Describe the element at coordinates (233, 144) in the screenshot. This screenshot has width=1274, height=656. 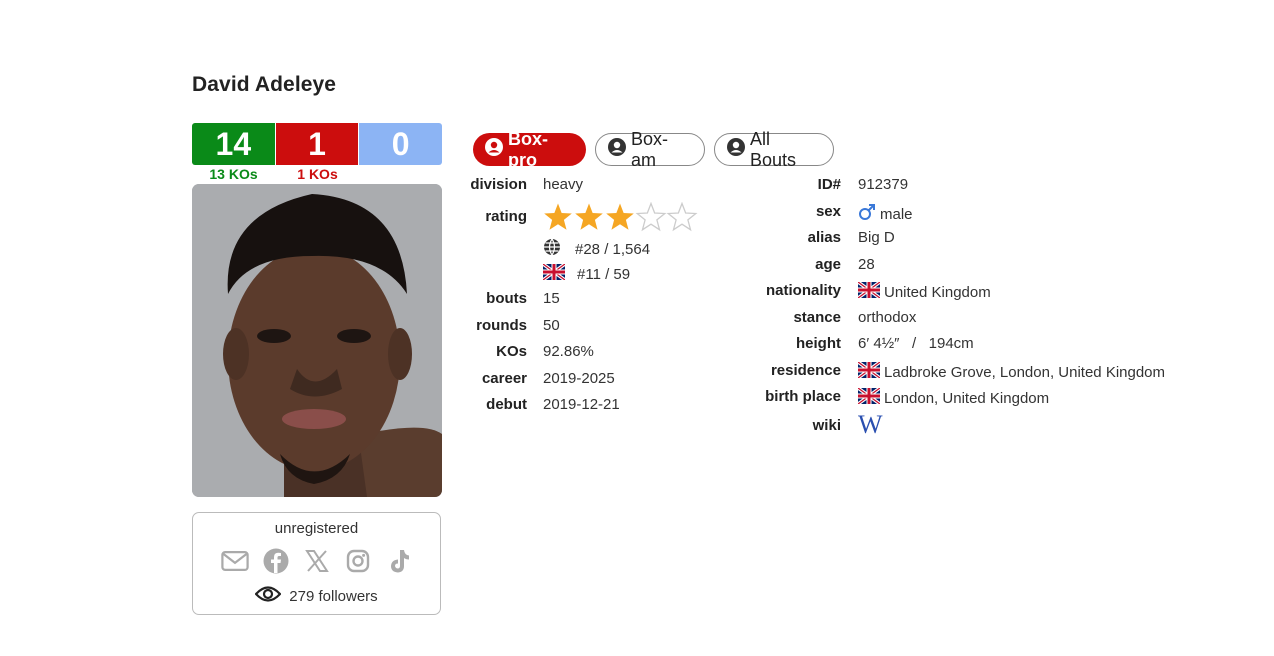
I see `wins-count: 14` at that location.